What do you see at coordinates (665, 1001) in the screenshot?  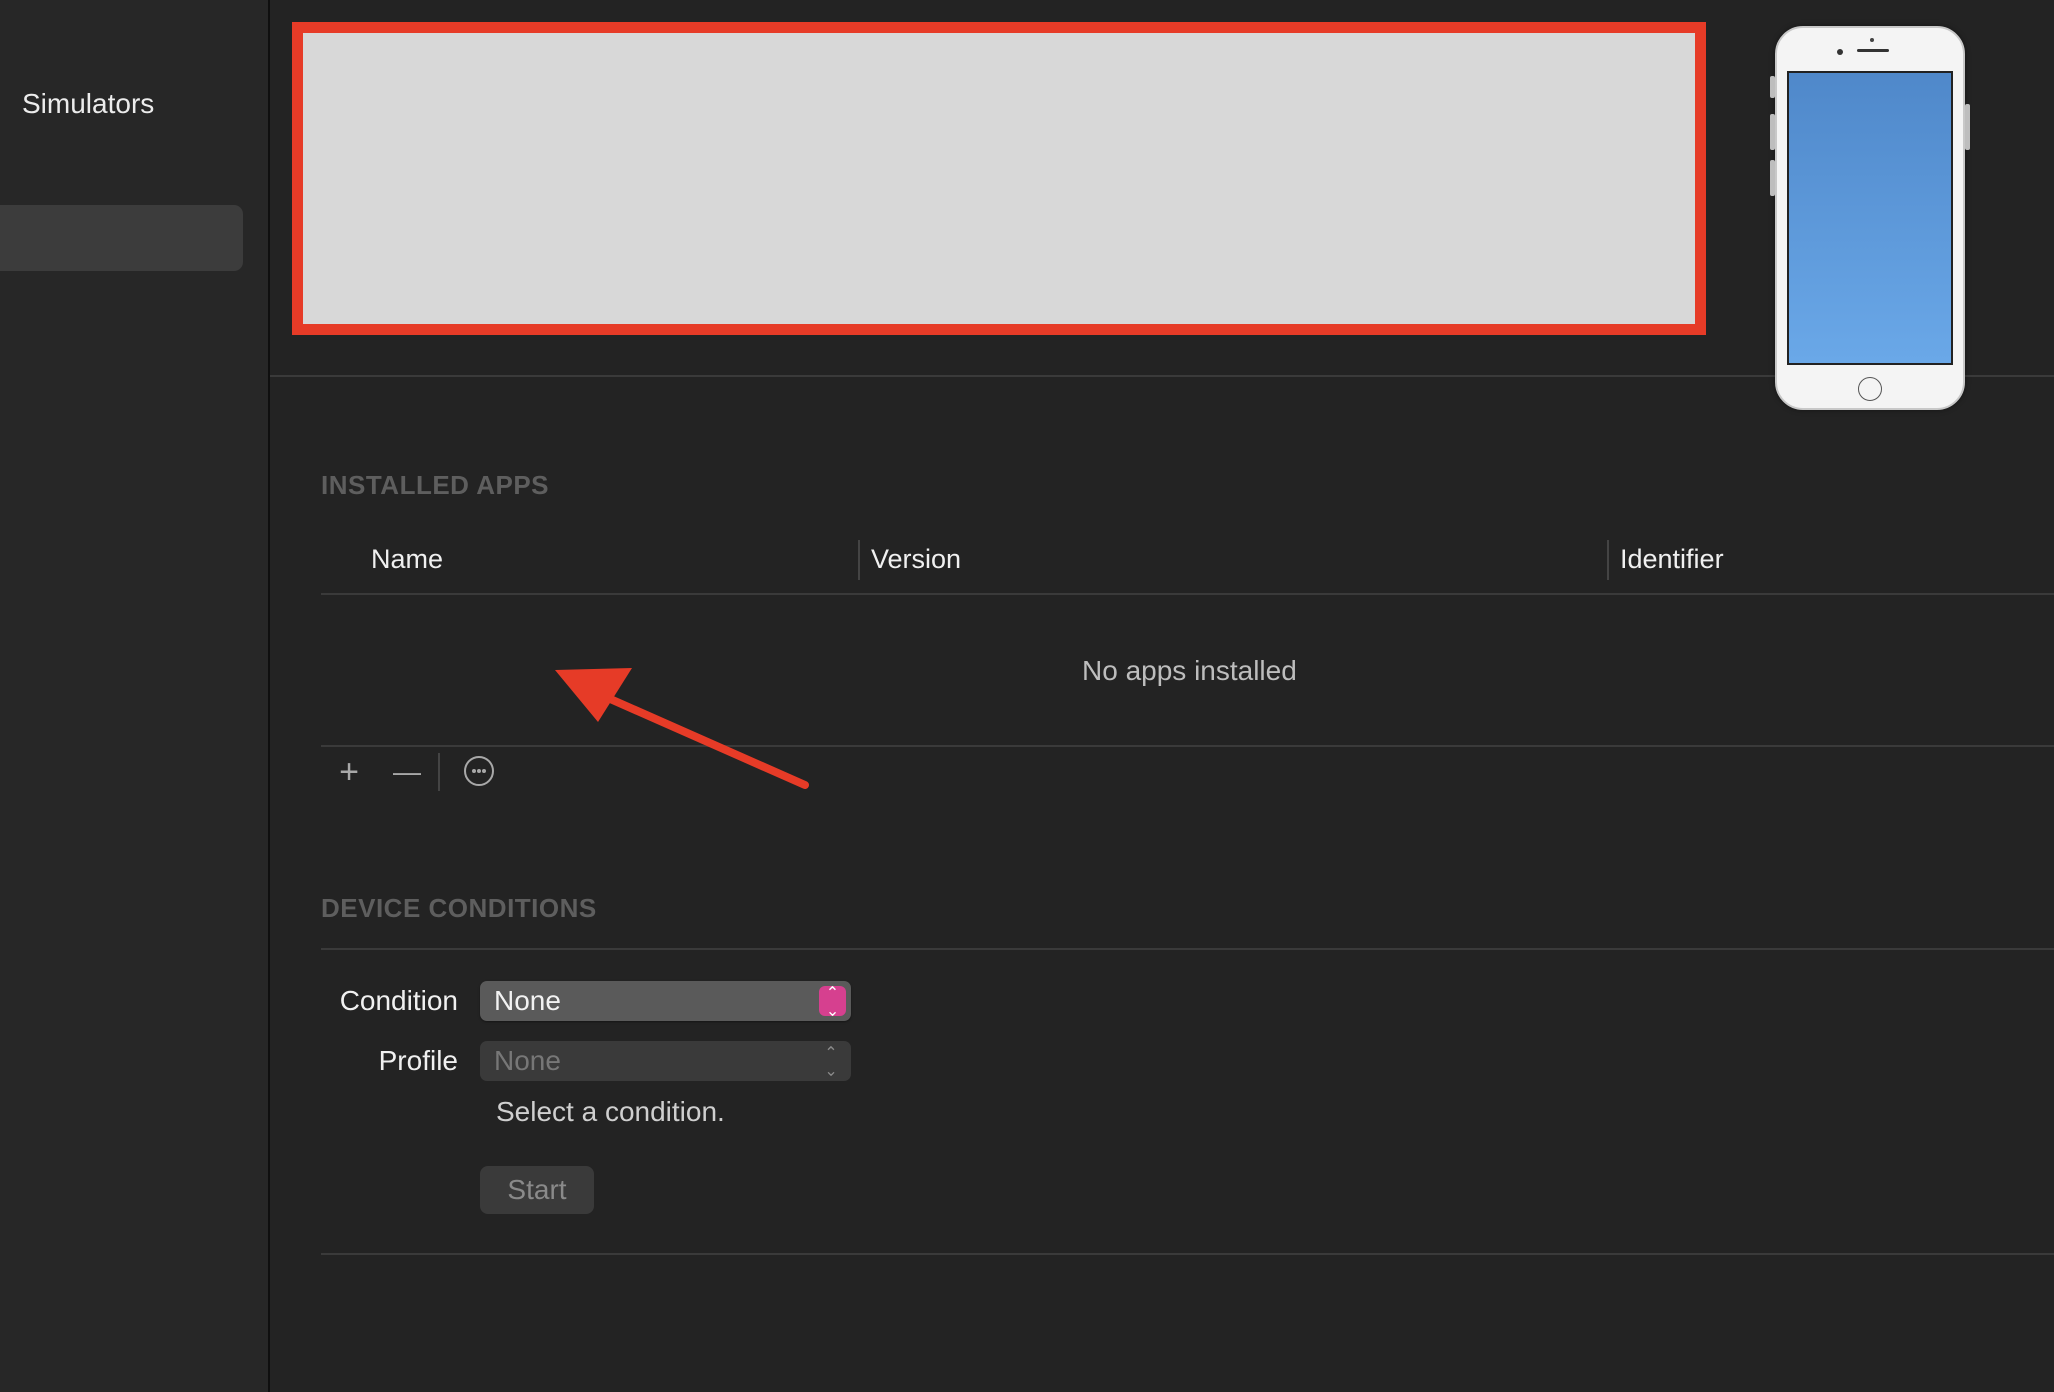 I see `condition-select: None ⌃ ⌃` at bounding box center [665, 1001].